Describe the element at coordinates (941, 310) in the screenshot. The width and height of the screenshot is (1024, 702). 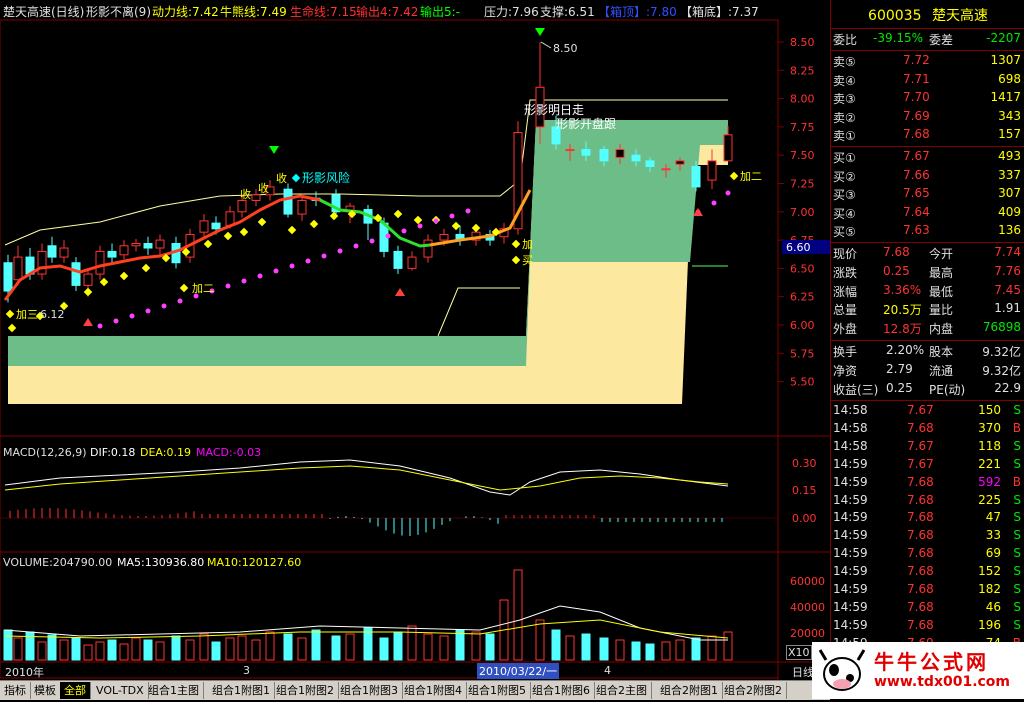
I see `stat-label: 量比` at that location.